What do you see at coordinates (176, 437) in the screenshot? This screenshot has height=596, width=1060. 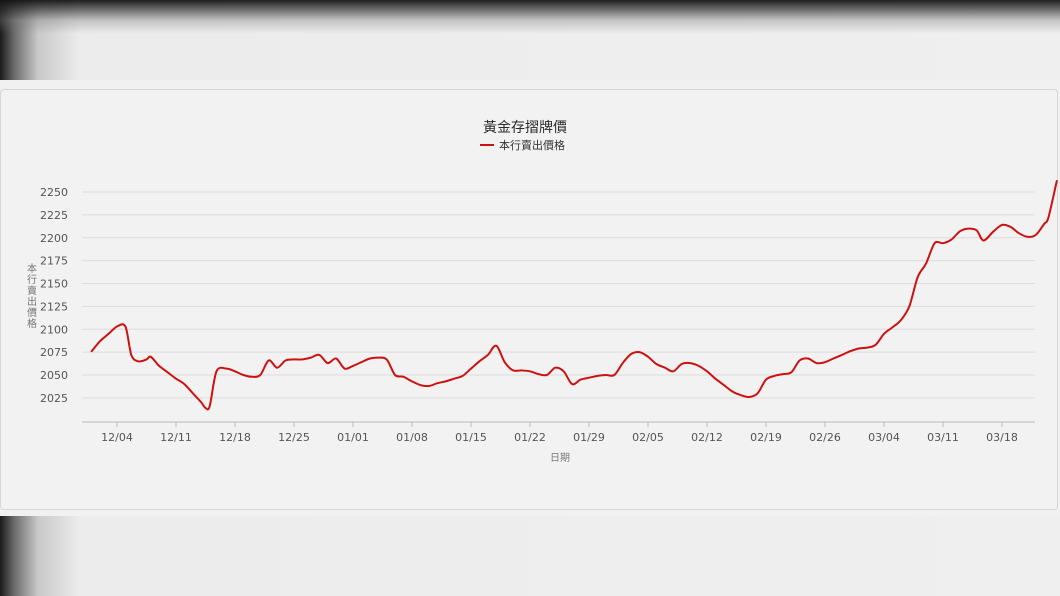 I see `x-tick-label: 12/11` at bounding box center [176, 437].